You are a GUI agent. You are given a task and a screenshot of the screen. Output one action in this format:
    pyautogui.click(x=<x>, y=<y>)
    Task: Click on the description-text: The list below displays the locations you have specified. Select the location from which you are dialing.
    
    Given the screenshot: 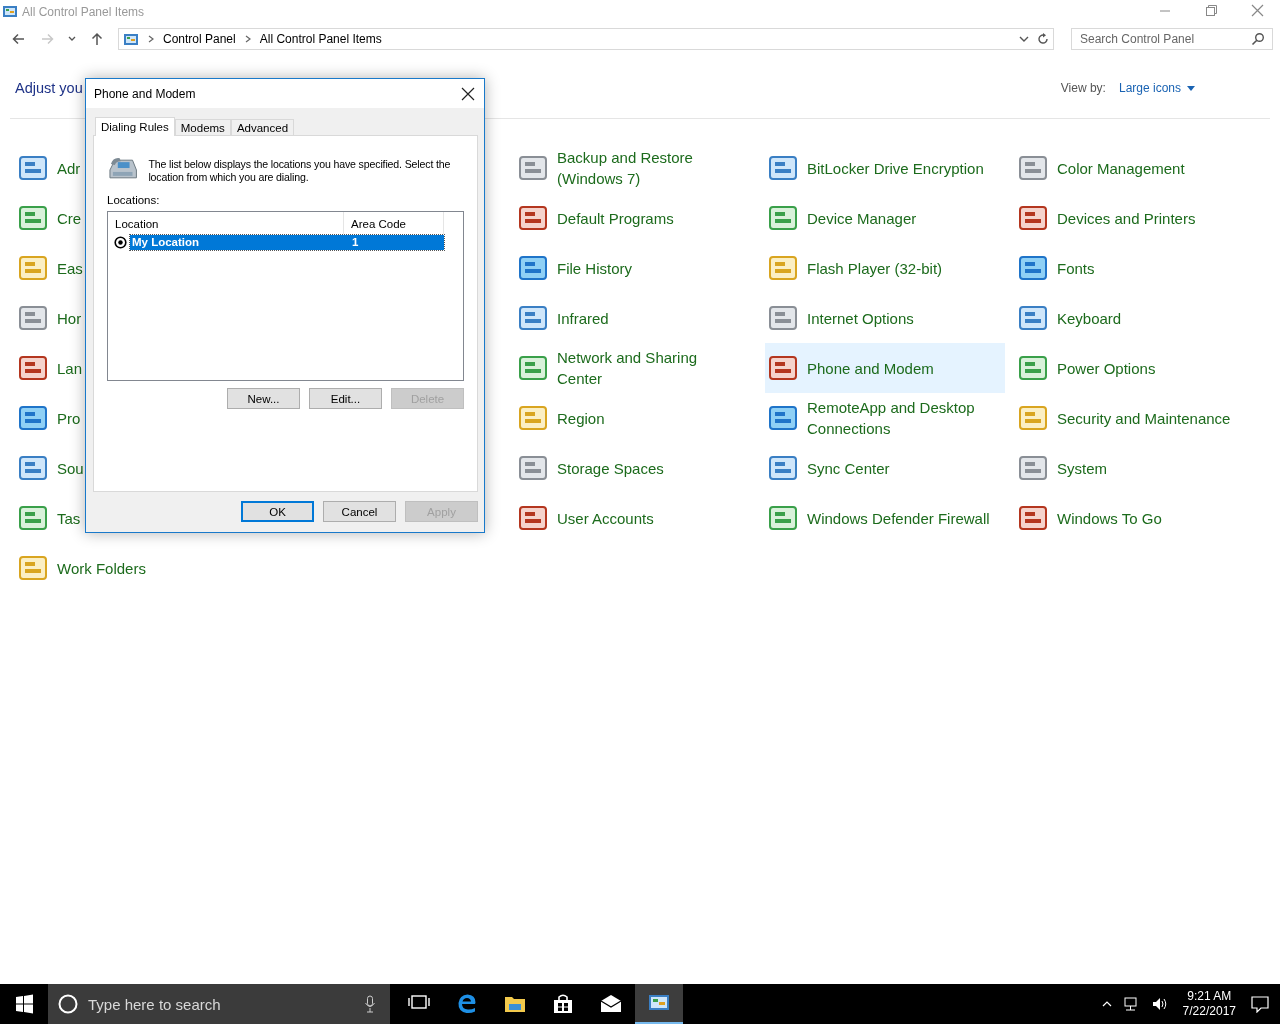 What is the action you would take?
    pyautogui.click(x=300, y=170)
    